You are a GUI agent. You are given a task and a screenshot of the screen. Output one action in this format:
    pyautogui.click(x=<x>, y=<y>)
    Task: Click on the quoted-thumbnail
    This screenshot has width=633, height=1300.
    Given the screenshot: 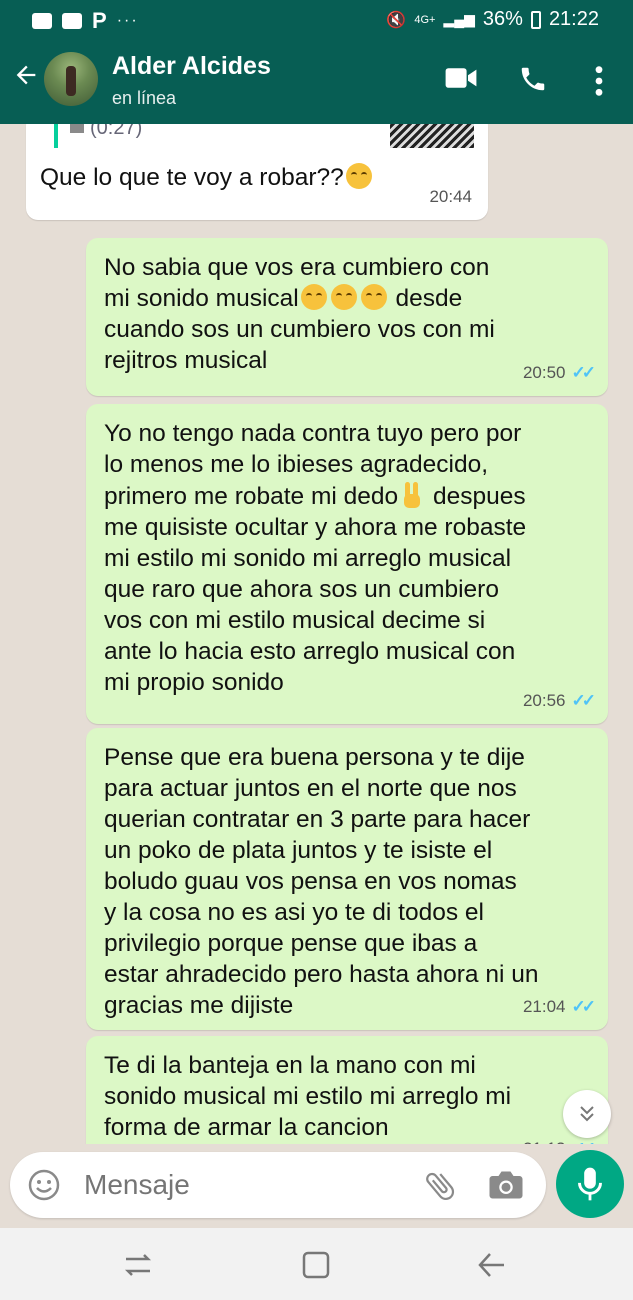 What is the action you would take?
    pyautogui.click(x=432, y=136)
    